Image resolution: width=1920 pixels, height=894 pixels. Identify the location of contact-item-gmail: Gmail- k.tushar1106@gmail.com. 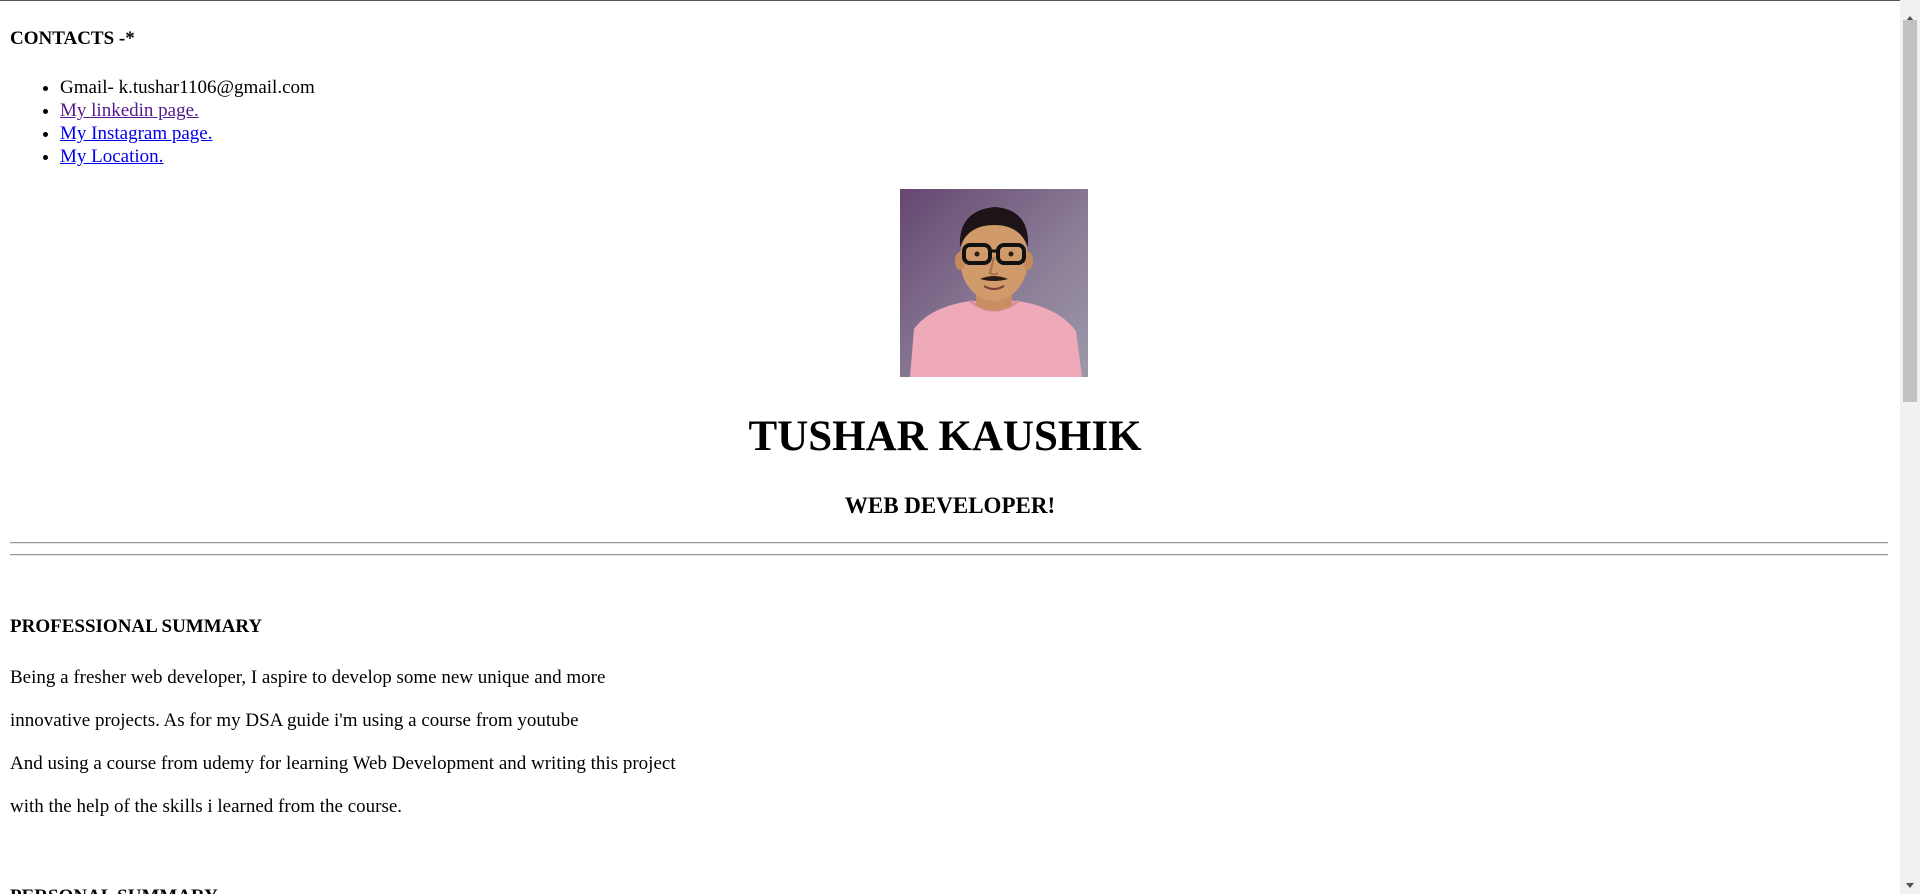
(187, 87).